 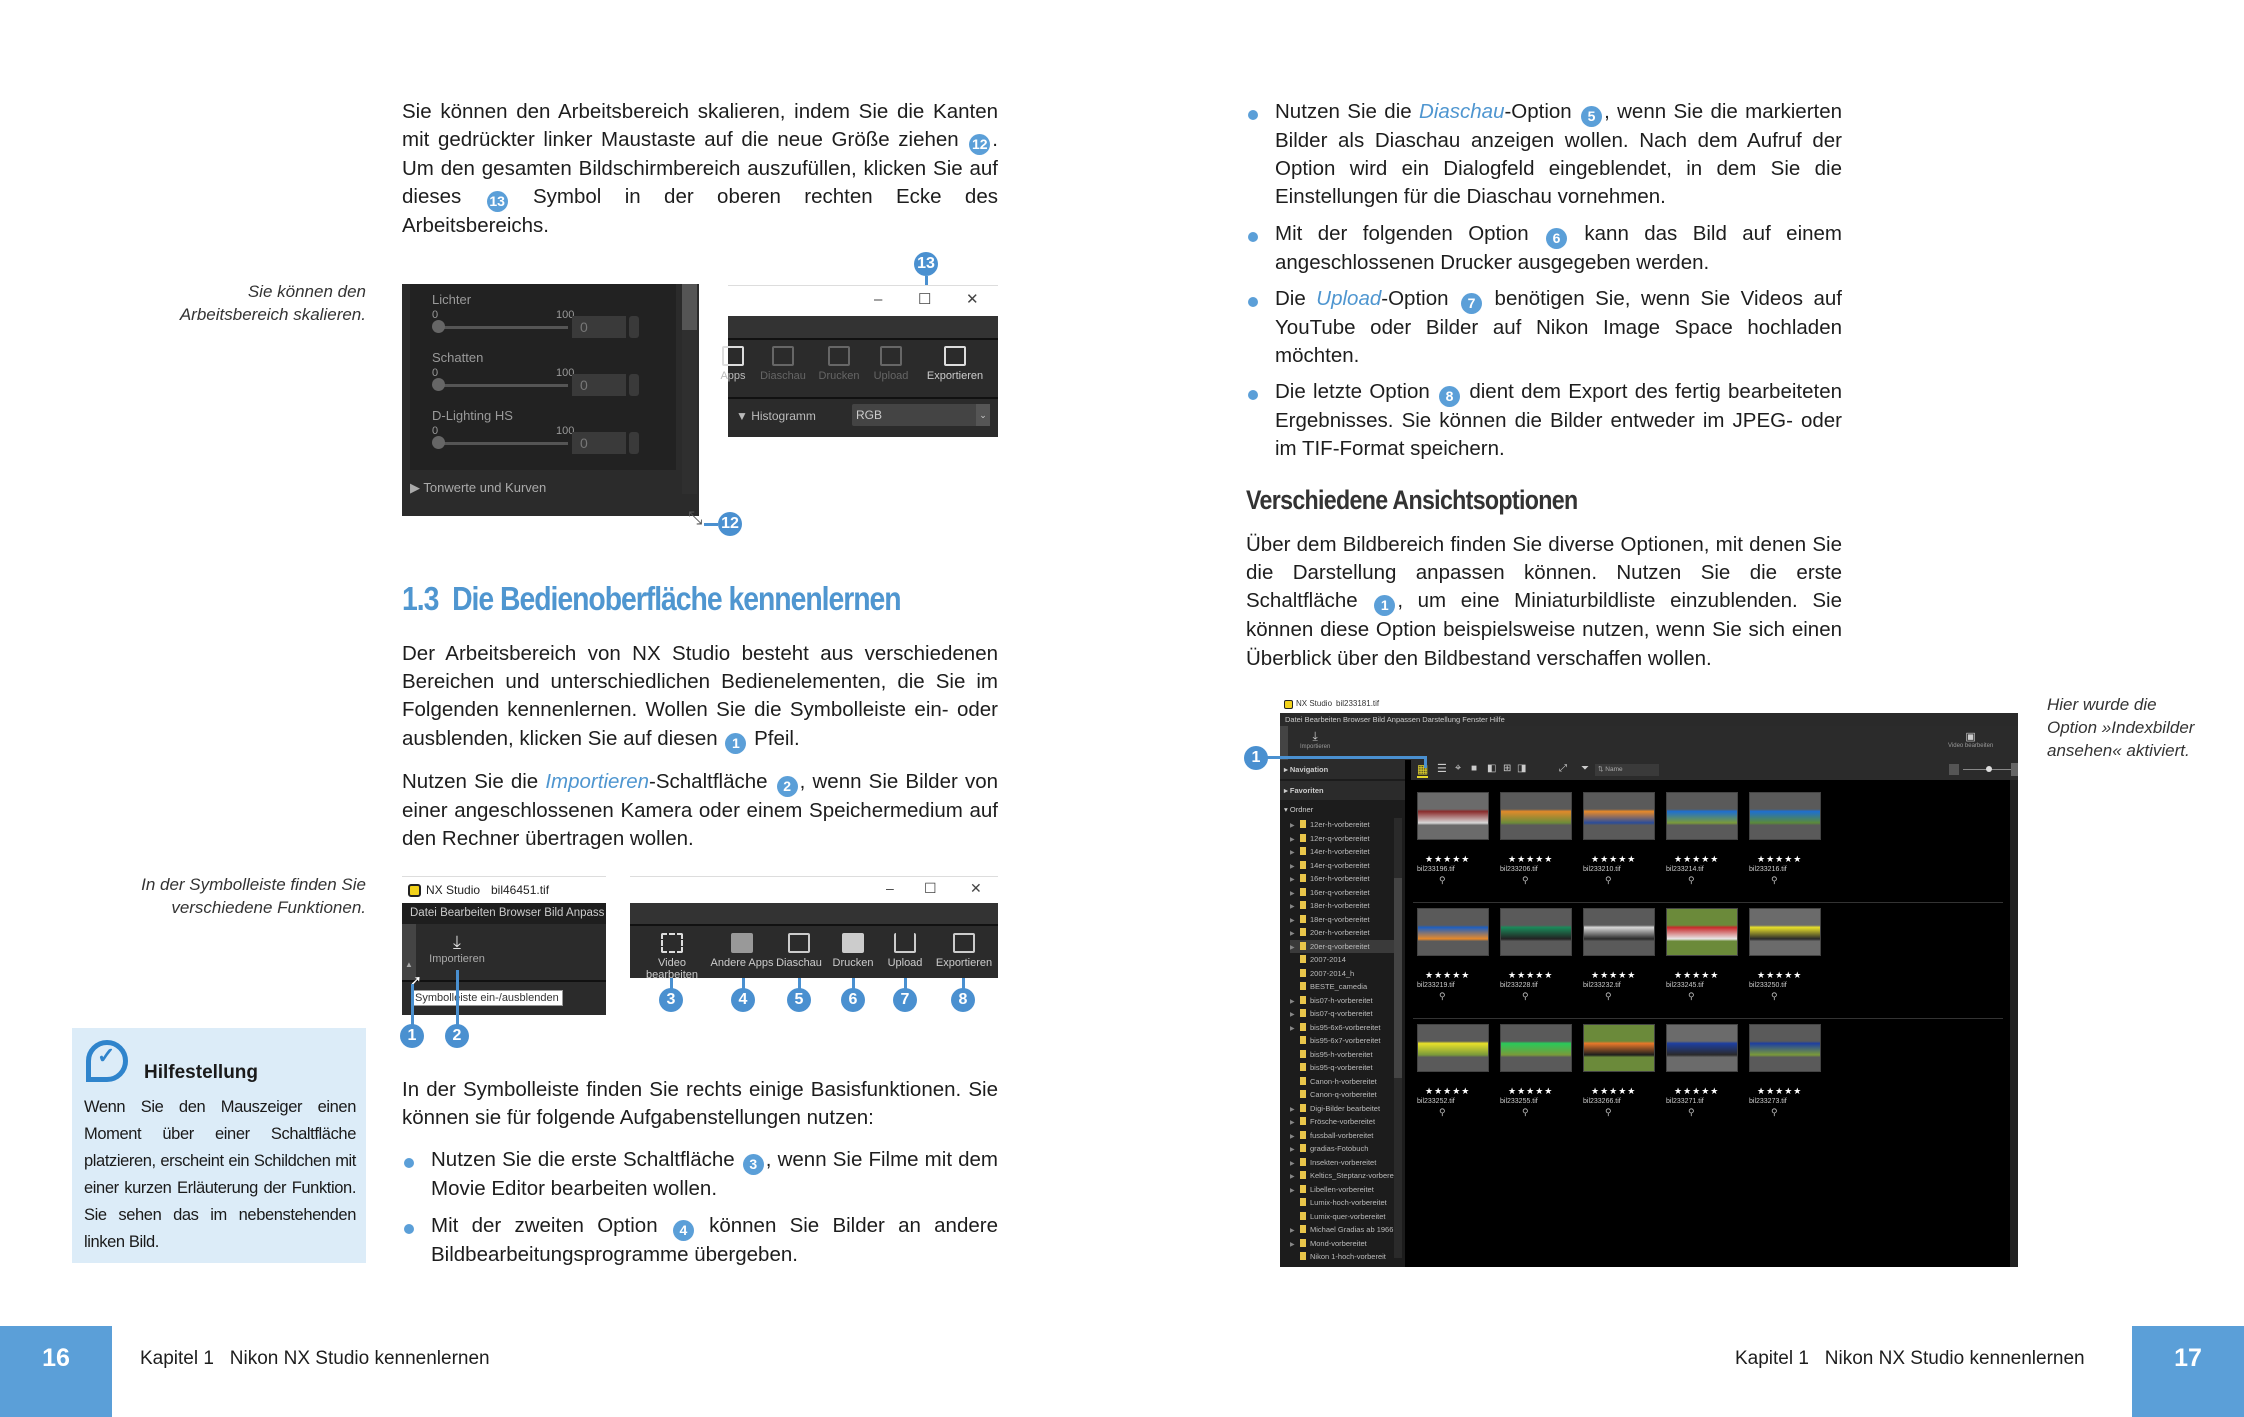 What do you see at coordinates (1342, 825) in the screenshot?
I see `folder-item: ▶ 12er-h-vorbereitet` at bounding box center [1342, 825].